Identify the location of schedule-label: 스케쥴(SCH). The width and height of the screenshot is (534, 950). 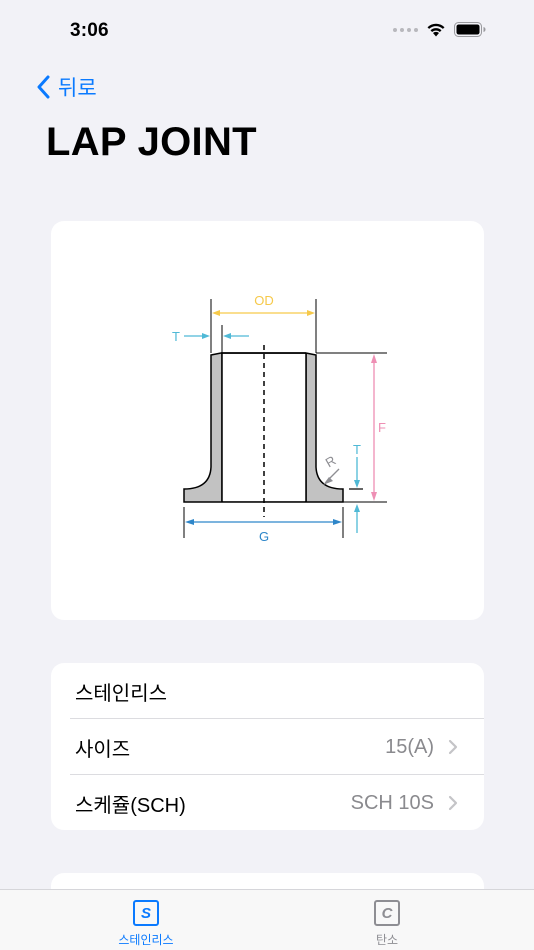
(130, 805).